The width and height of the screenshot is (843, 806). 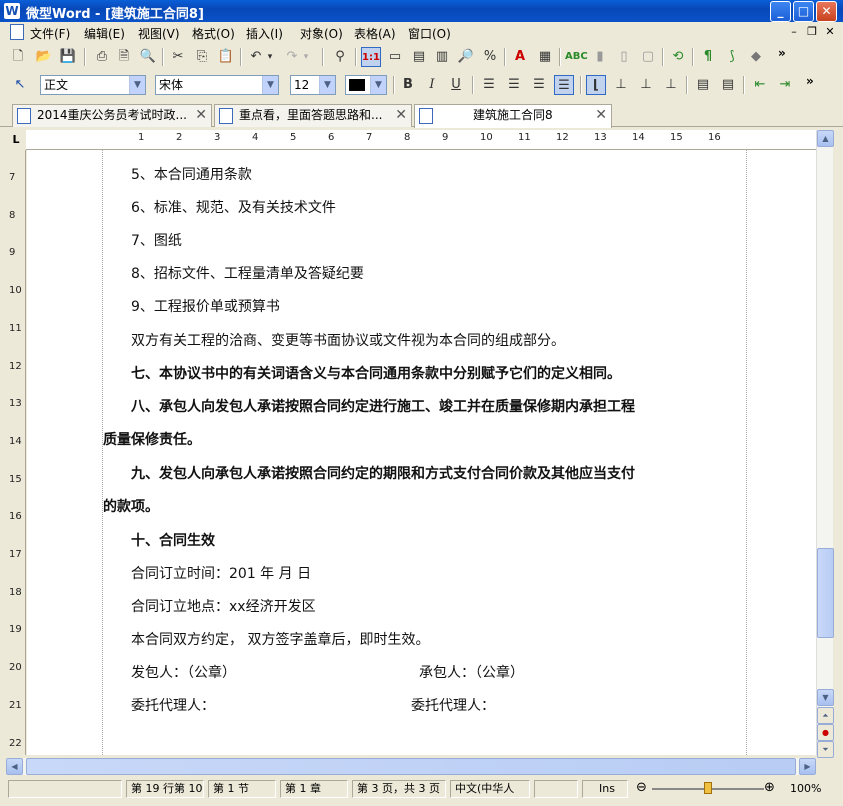 What do you see at coordinates (785, 85) in the screenshot?
I see `increase-indent-icon: ⇥` at bounding box center [785, 85].